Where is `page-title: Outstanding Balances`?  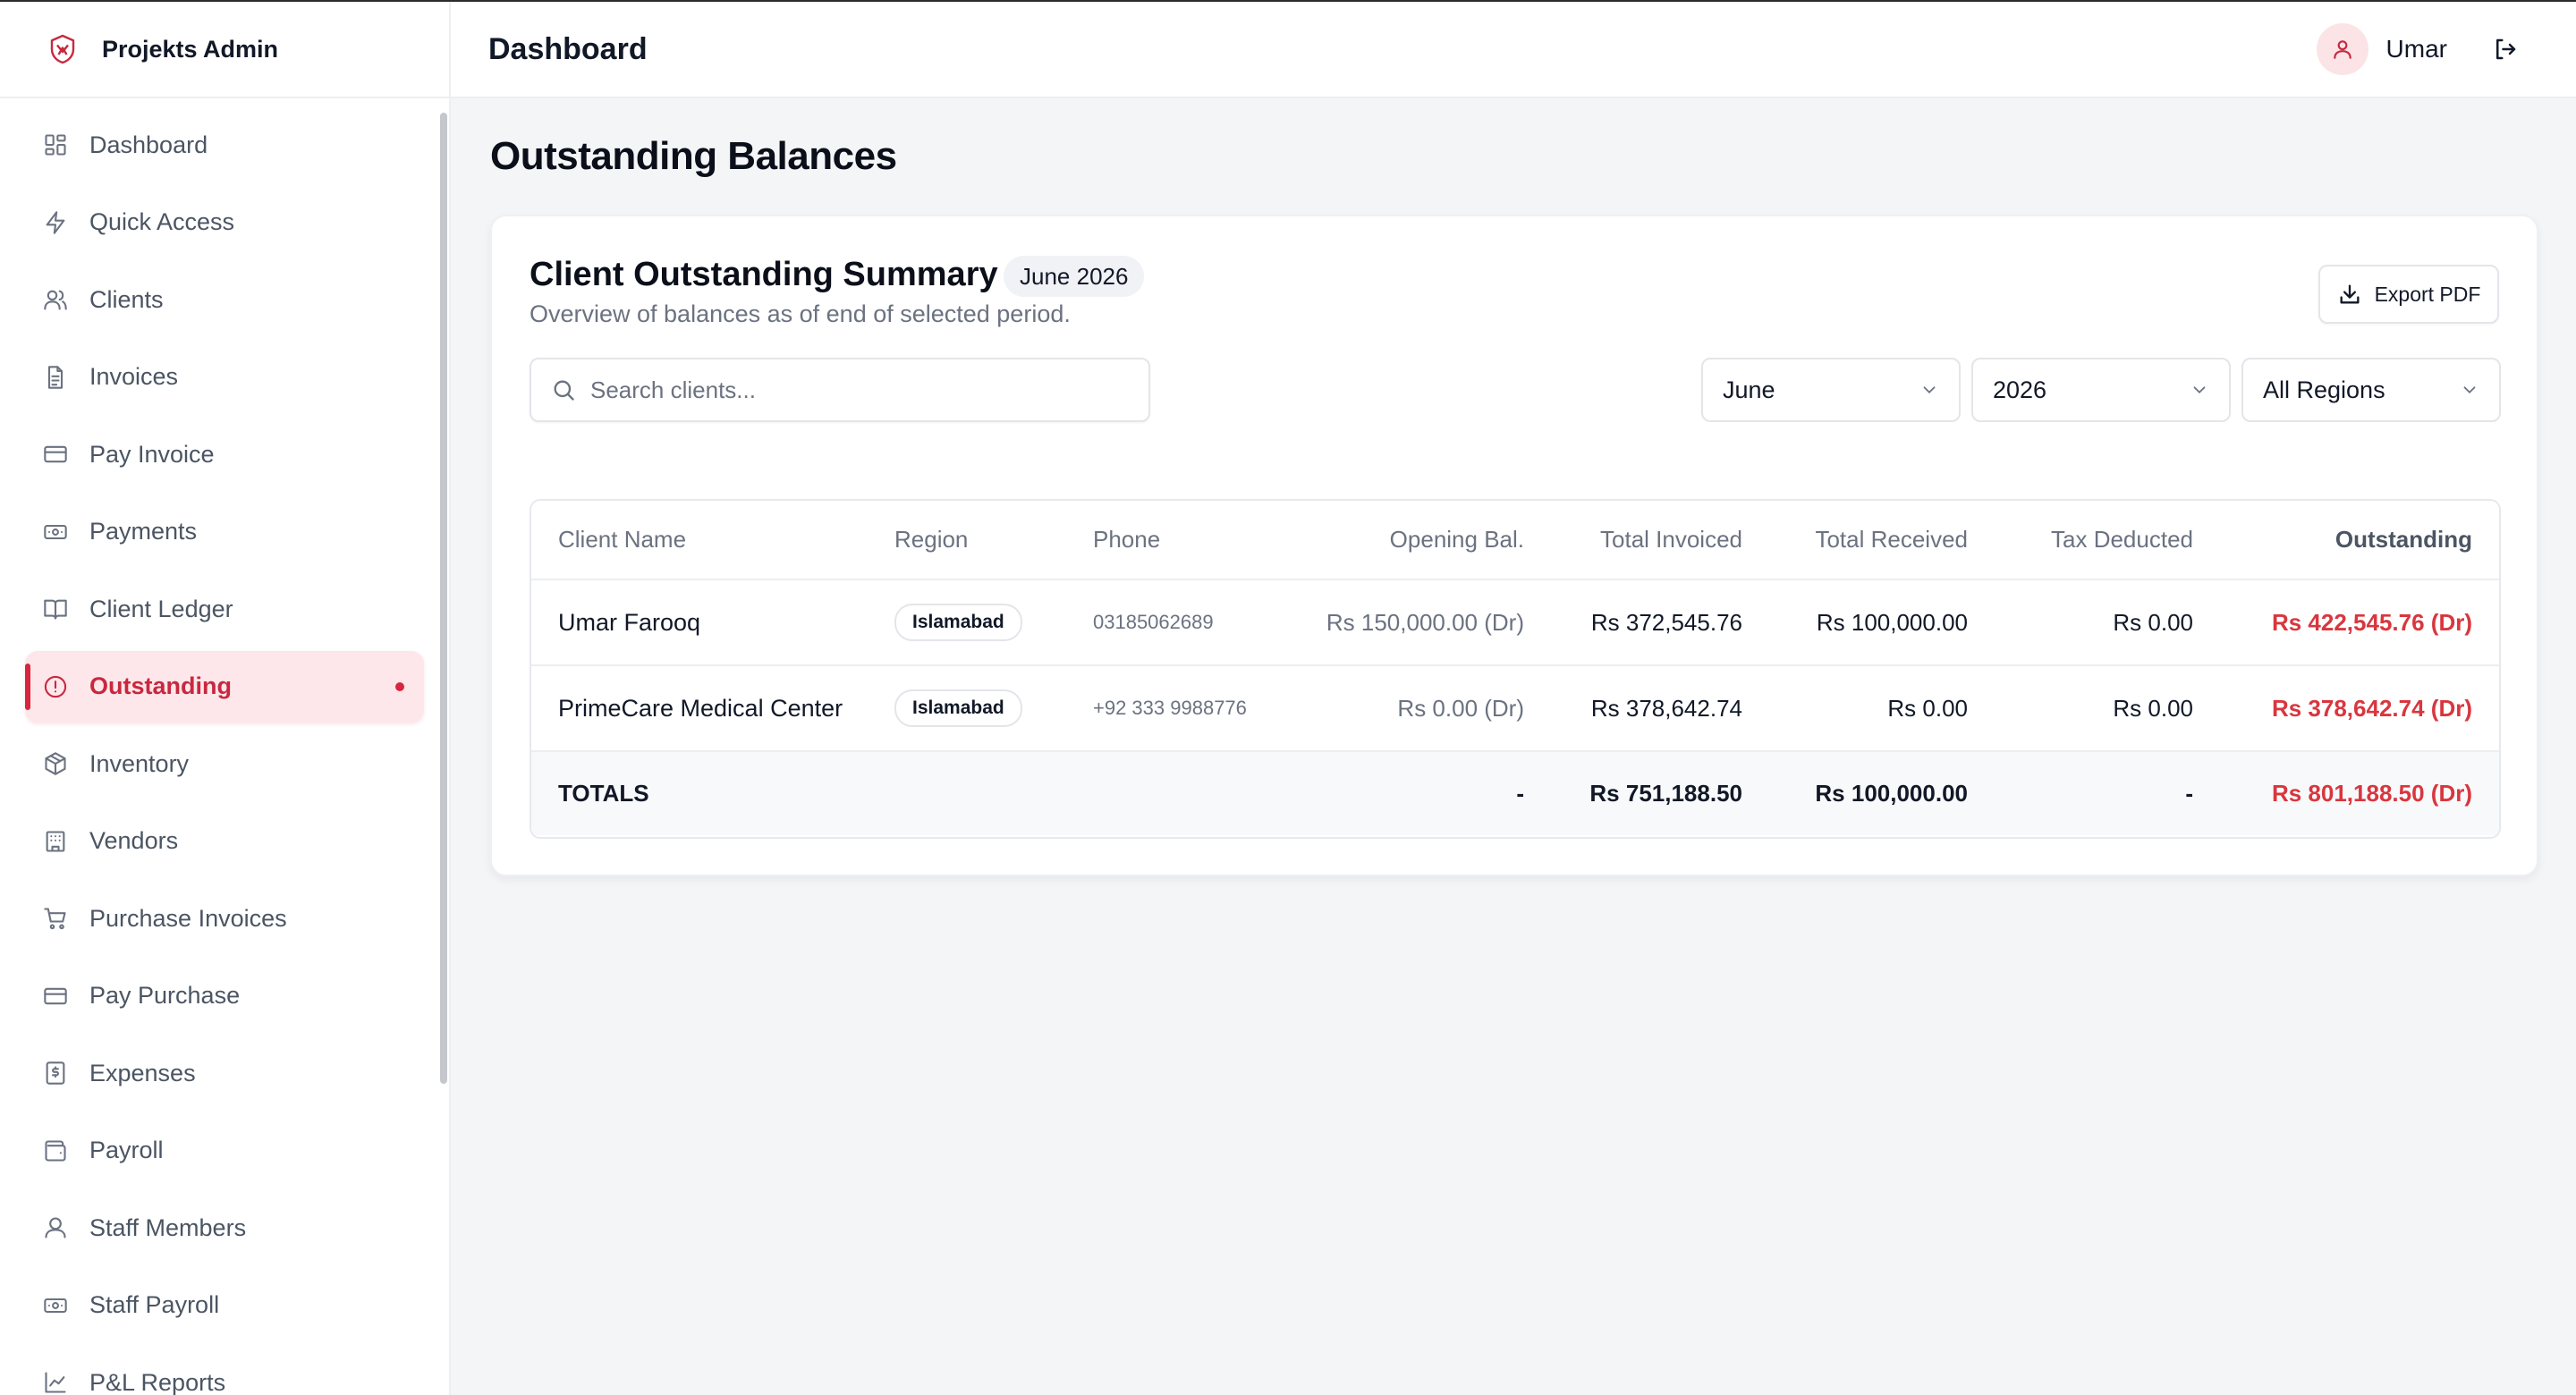
page-title: Outstanding Balances is located at coordinates (693, 156).